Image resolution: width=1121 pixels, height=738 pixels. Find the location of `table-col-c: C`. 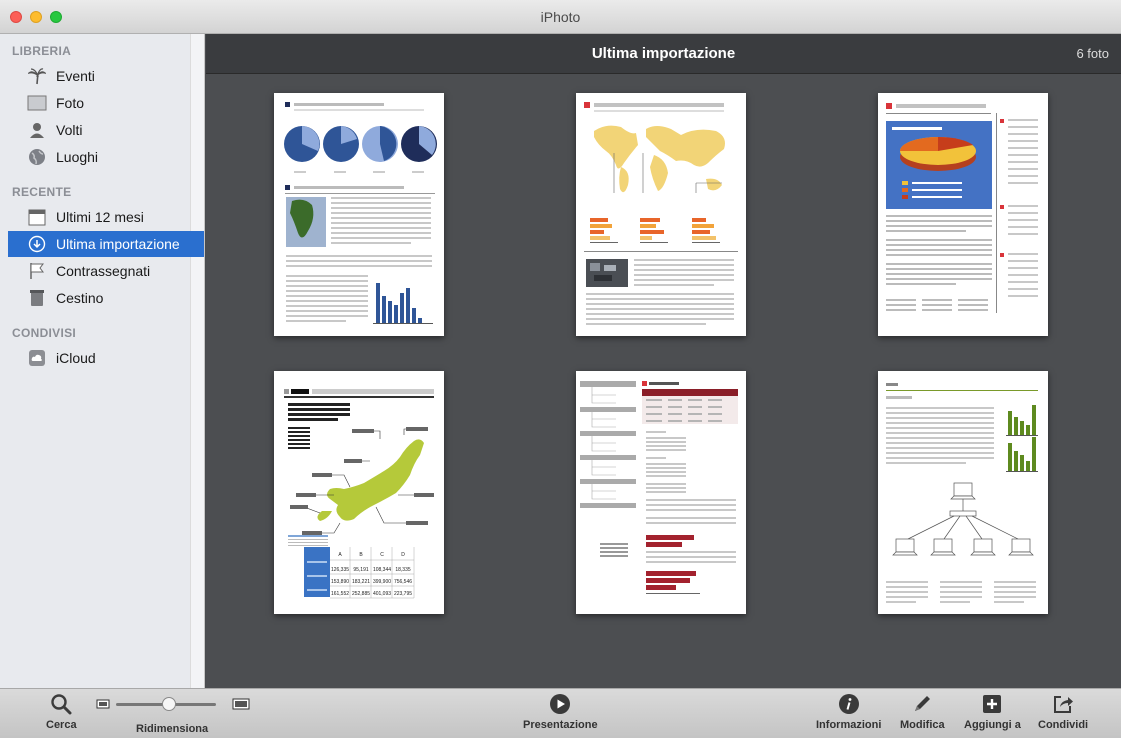

table-col-c: C is located at coordinates (382, 555).